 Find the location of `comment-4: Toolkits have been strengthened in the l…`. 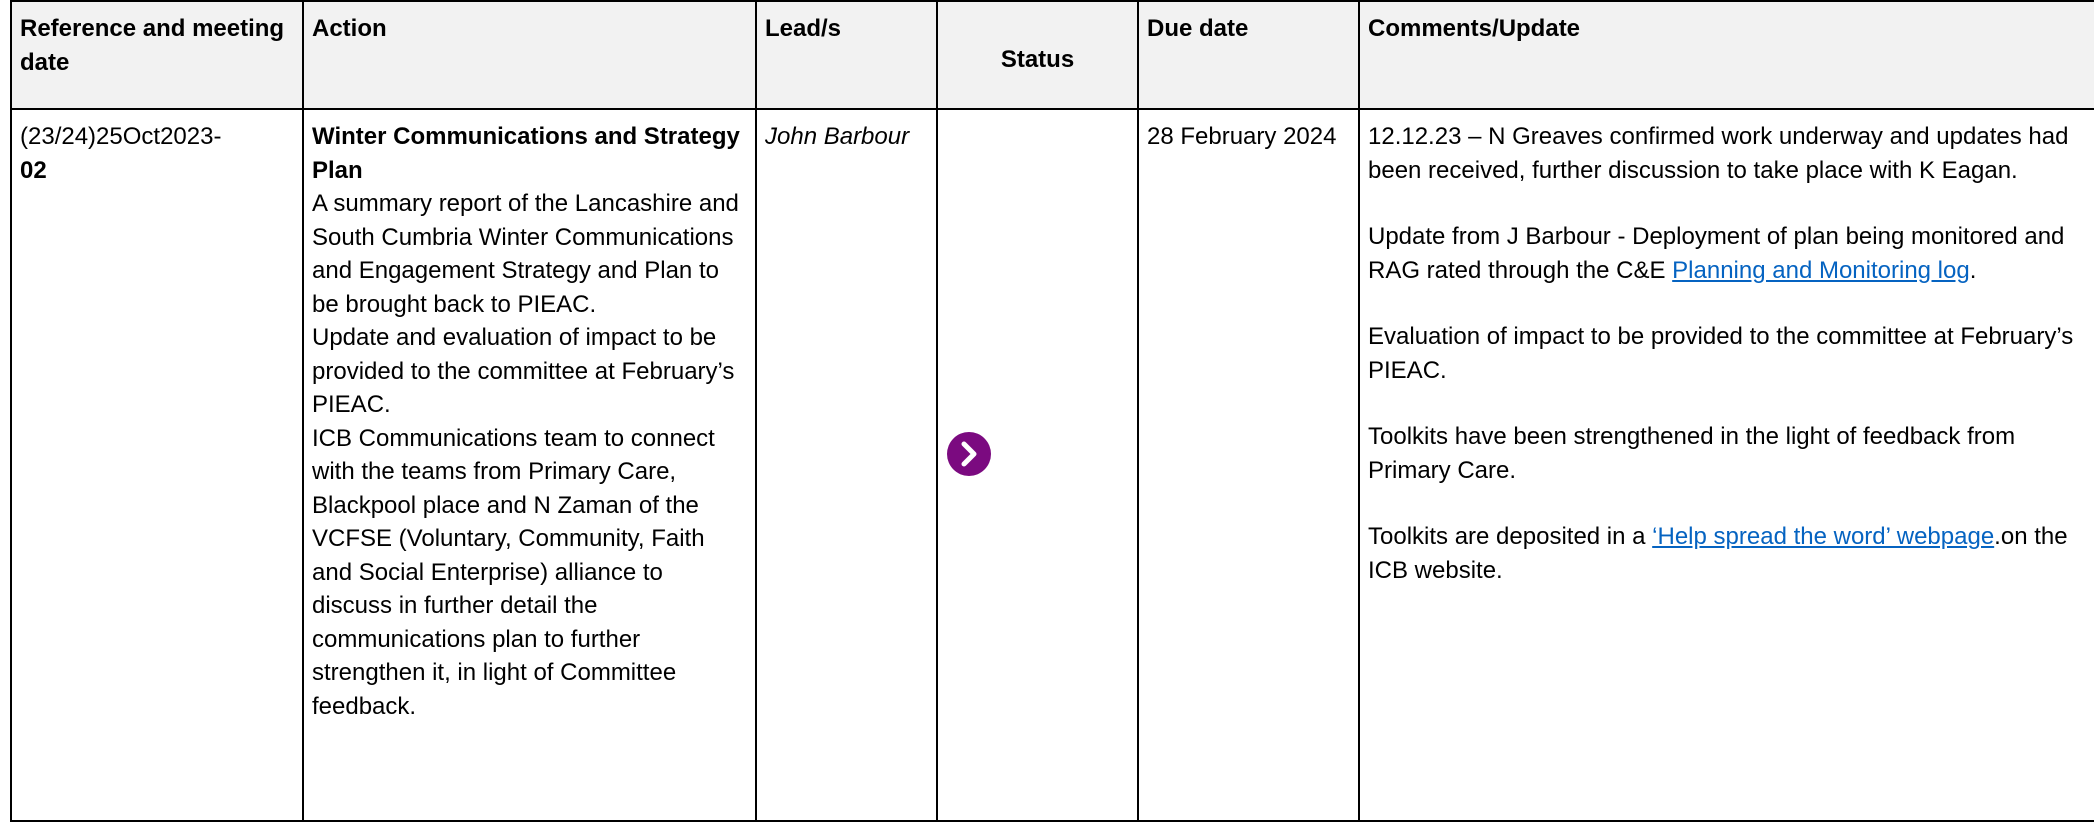

comment-4: Toolkits have been strengthened in the l… is located at coordinates (1692, 453).